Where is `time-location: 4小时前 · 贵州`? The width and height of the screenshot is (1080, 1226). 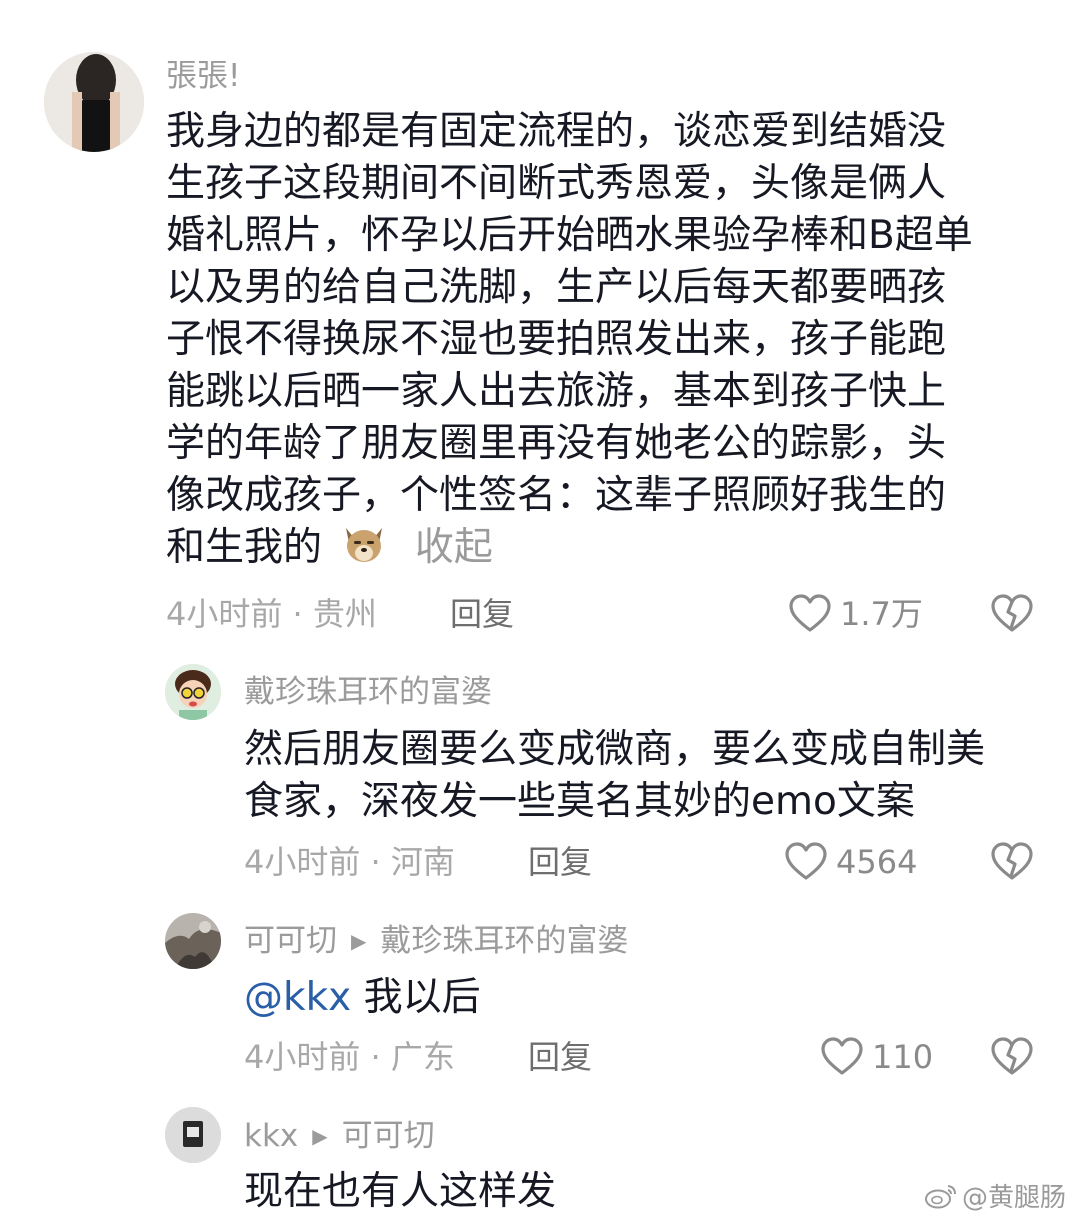
time-location: 4小时前 · 贵州 is located at coordinates (271, 614).